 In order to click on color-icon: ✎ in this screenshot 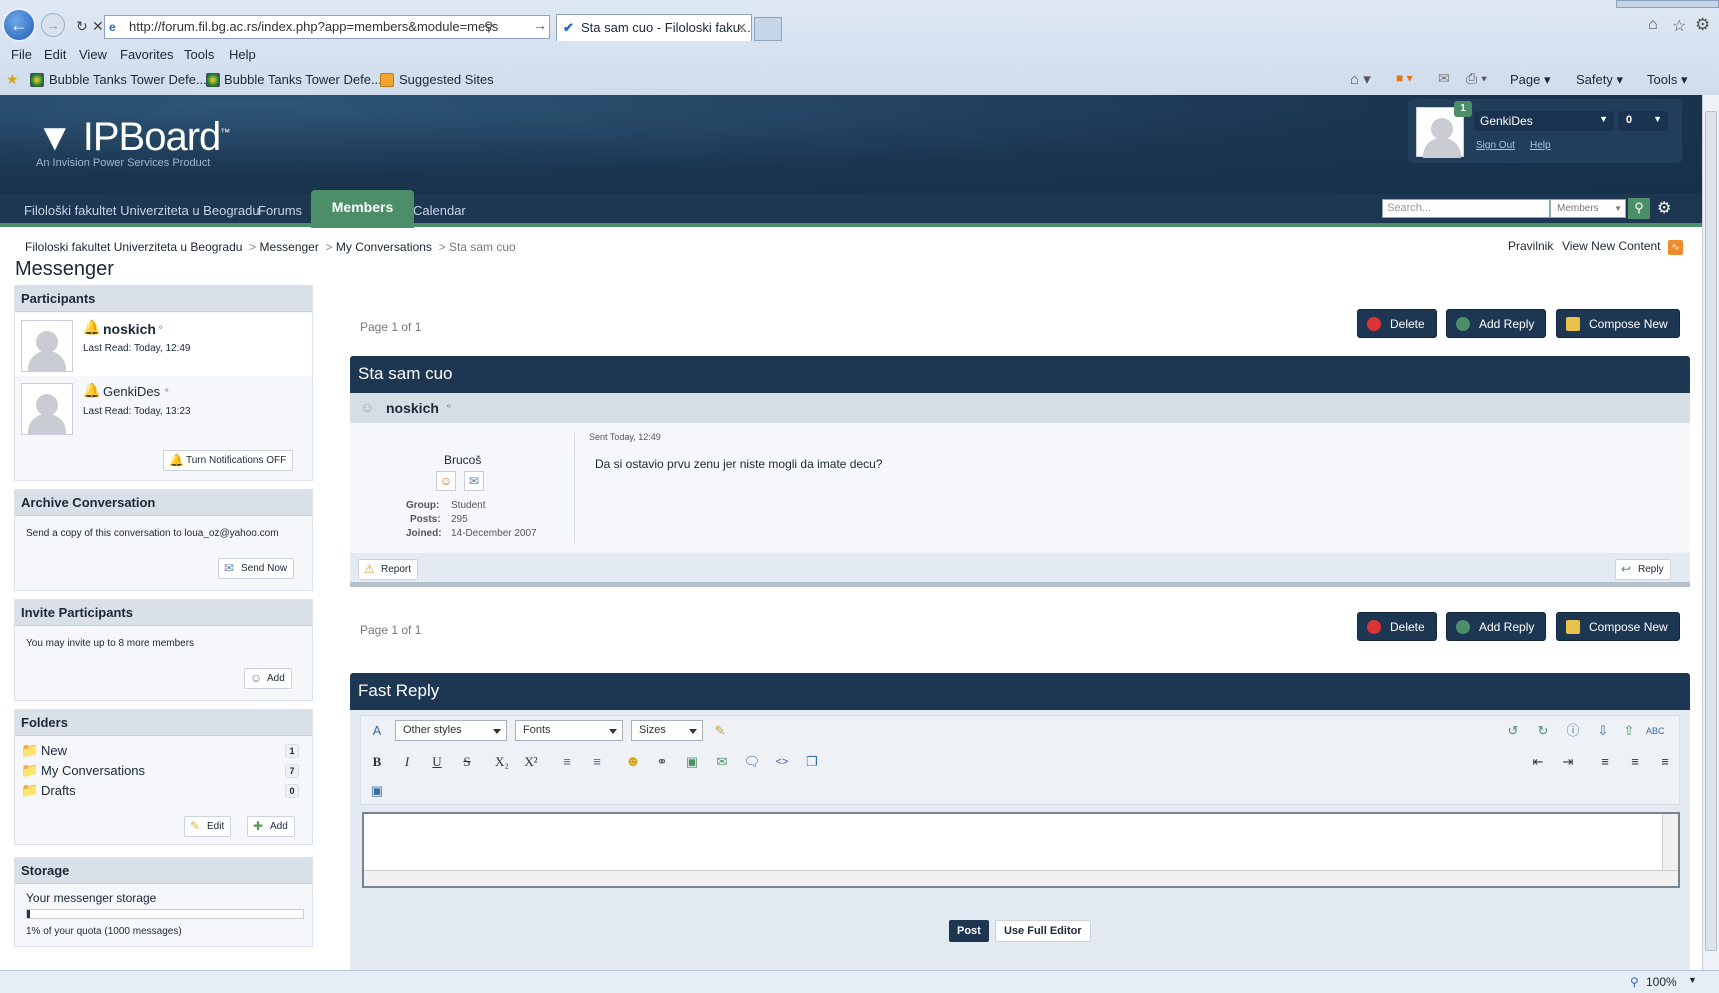, I will do `click(720, 731)`.